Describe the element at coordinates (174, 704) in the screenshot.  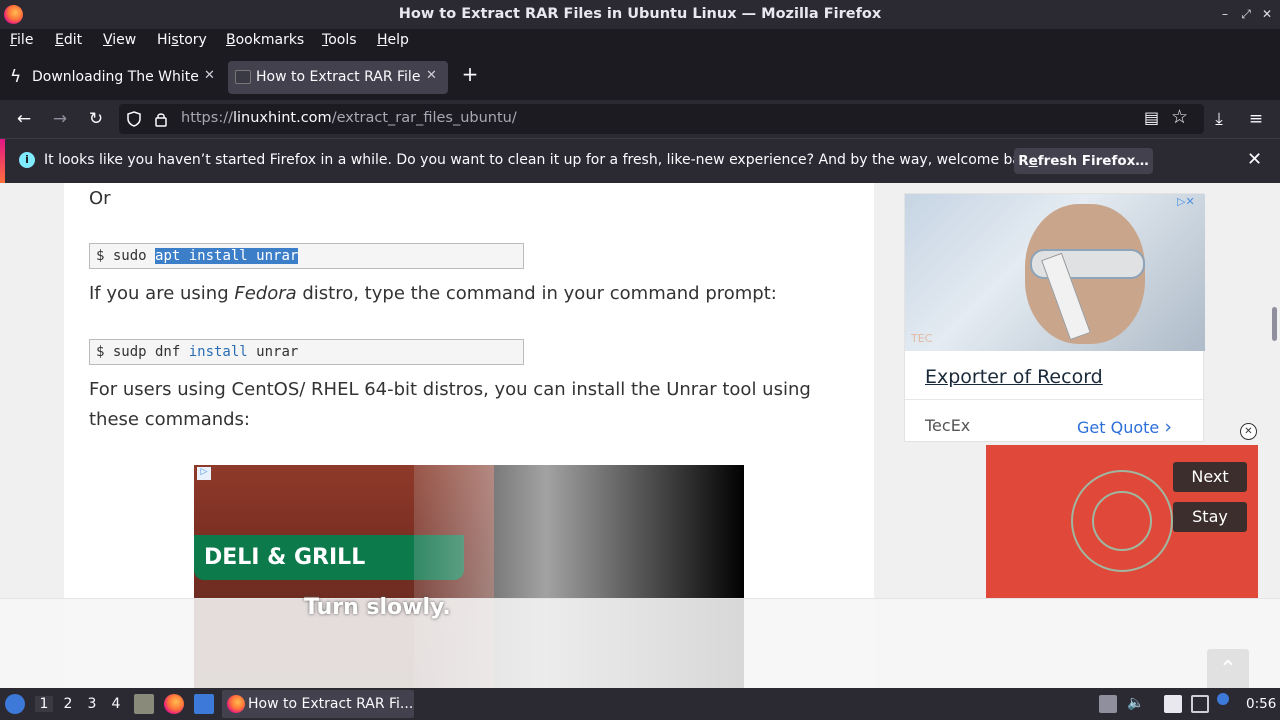
I see `firefox-launcher-icon` at that location.